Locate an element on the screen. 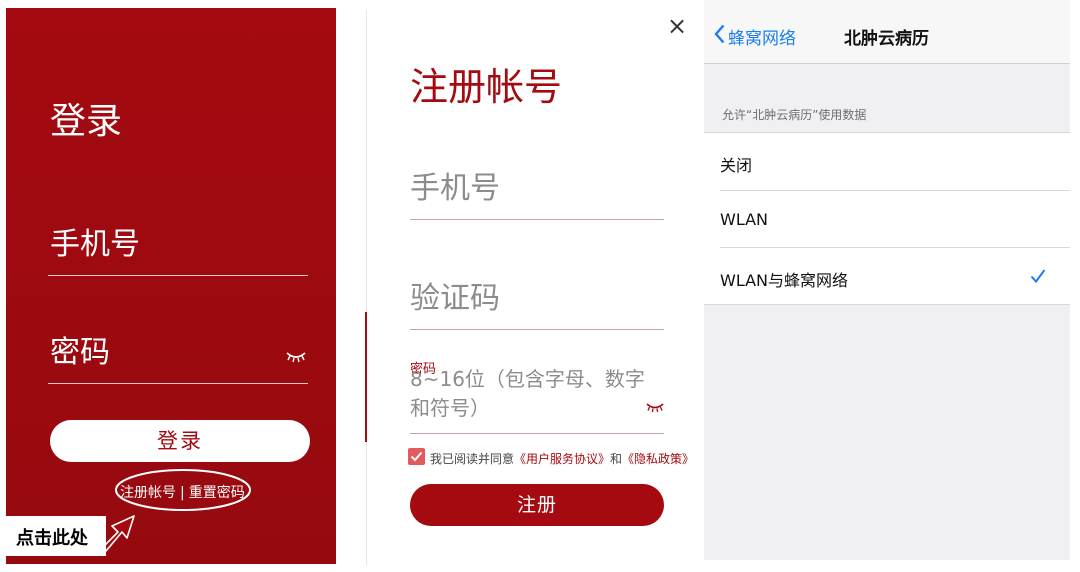 Image resolution: width=1080 pixels, height=572 pixels. verification-code-field: 验证码 is located at coordinates (537, 302).